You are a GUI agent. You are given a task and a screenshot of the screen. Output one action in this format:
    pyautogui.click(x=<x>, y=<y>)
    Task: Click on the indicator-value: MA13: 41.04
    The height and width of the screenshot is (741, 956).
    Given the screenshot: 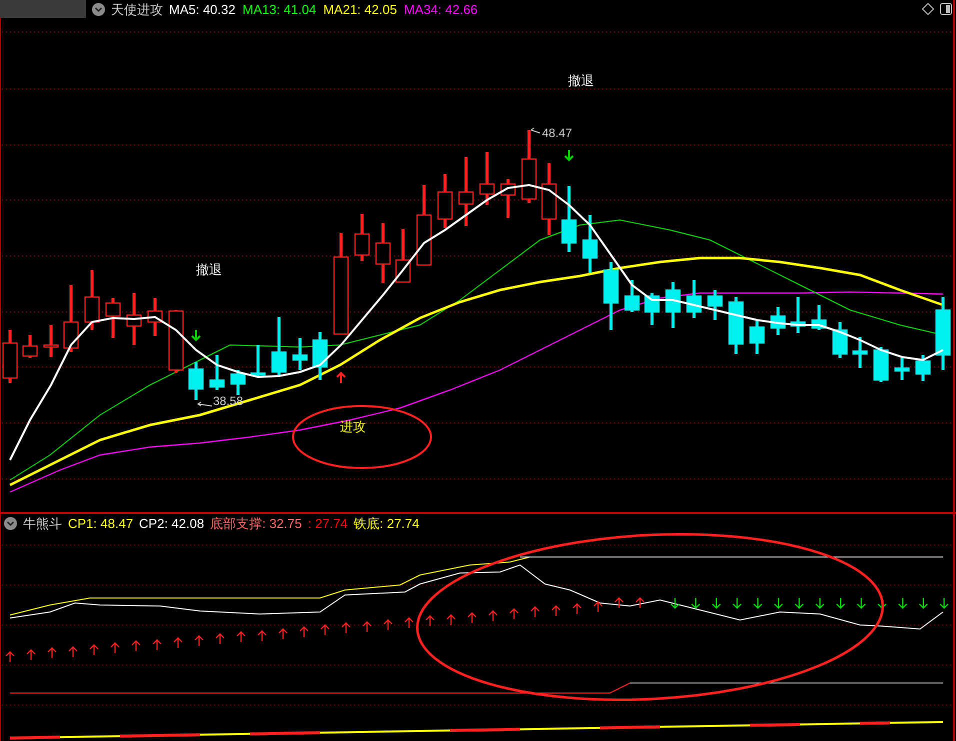 What is the action you would take?
    pyautogui.click(x=279, y=9)
    